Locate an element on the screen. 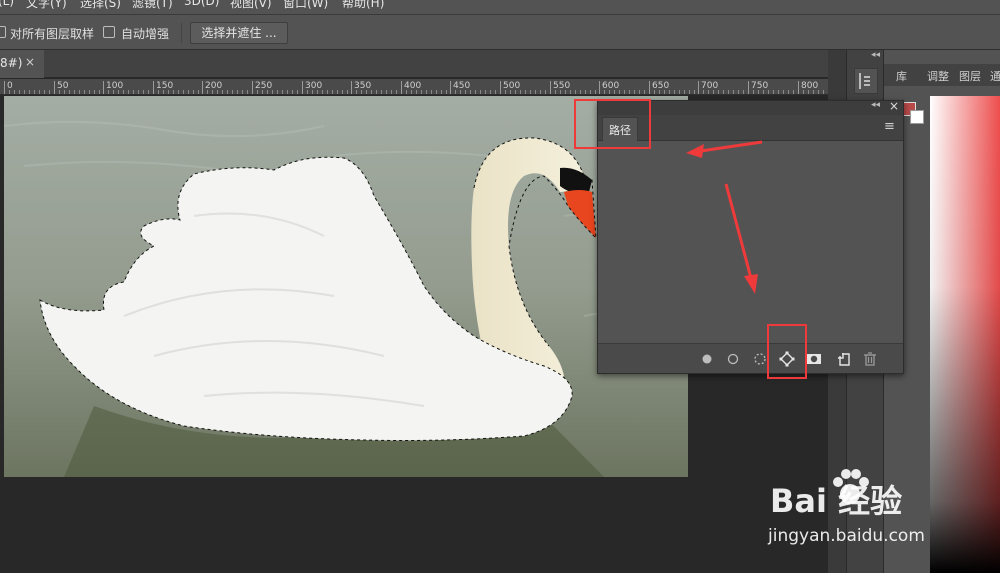 This screenshot has width=1000, height=573. baidu-jingyan-watermark: Bai 经验 jingyan.baidu.com is located at coordinates (857, 507).